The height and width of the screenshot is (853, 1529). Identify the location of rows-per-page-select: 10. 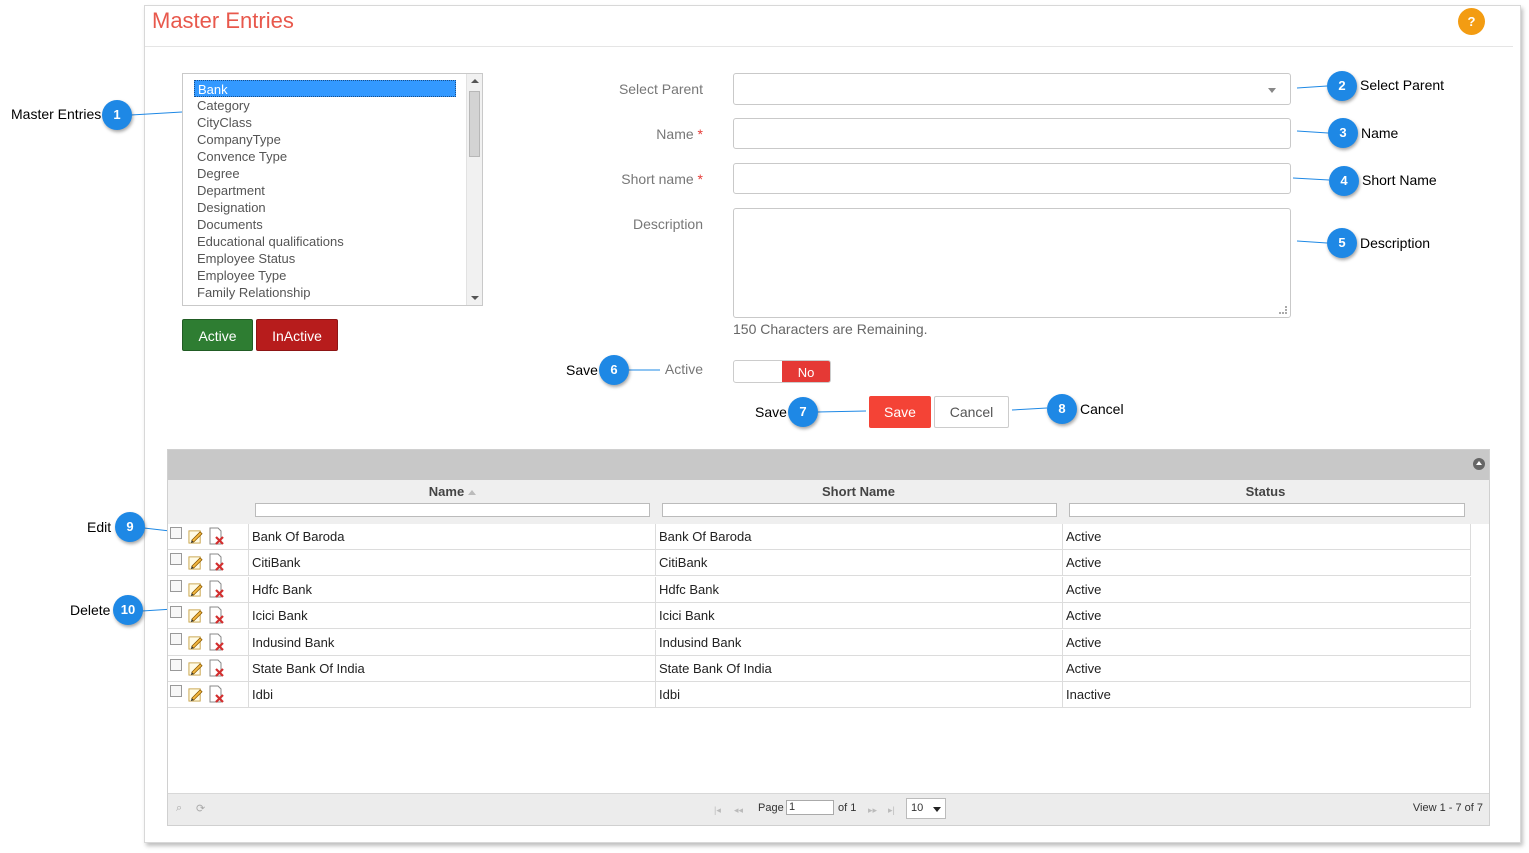
(926, 808).